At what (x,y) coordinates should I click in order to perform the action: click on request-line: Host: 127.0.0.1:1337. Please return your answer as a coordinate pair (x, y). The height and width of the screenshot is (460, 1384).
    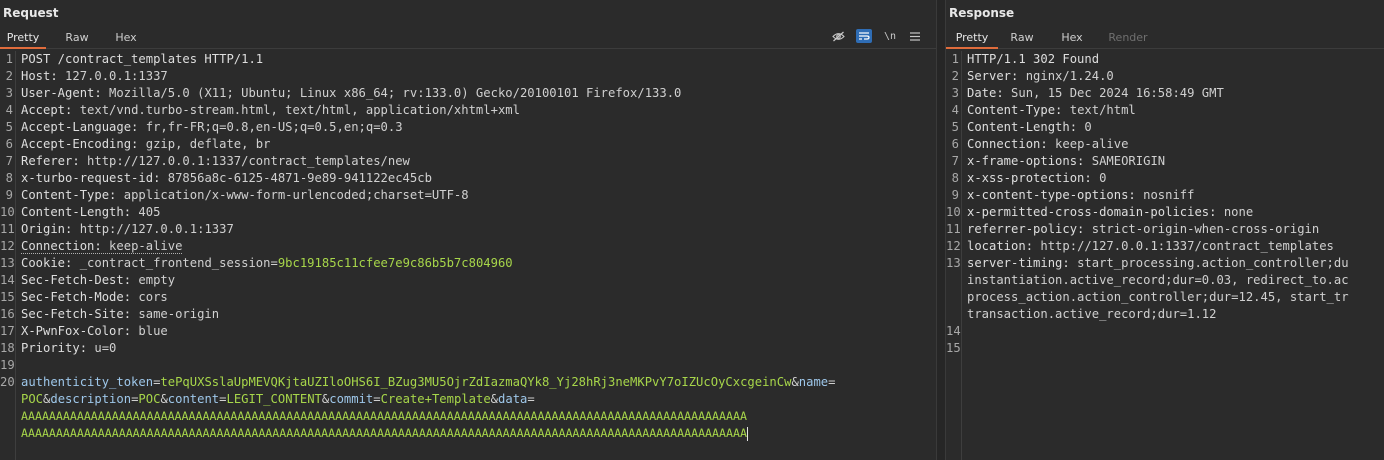
    Looking at the image, I should click on (94, 76).